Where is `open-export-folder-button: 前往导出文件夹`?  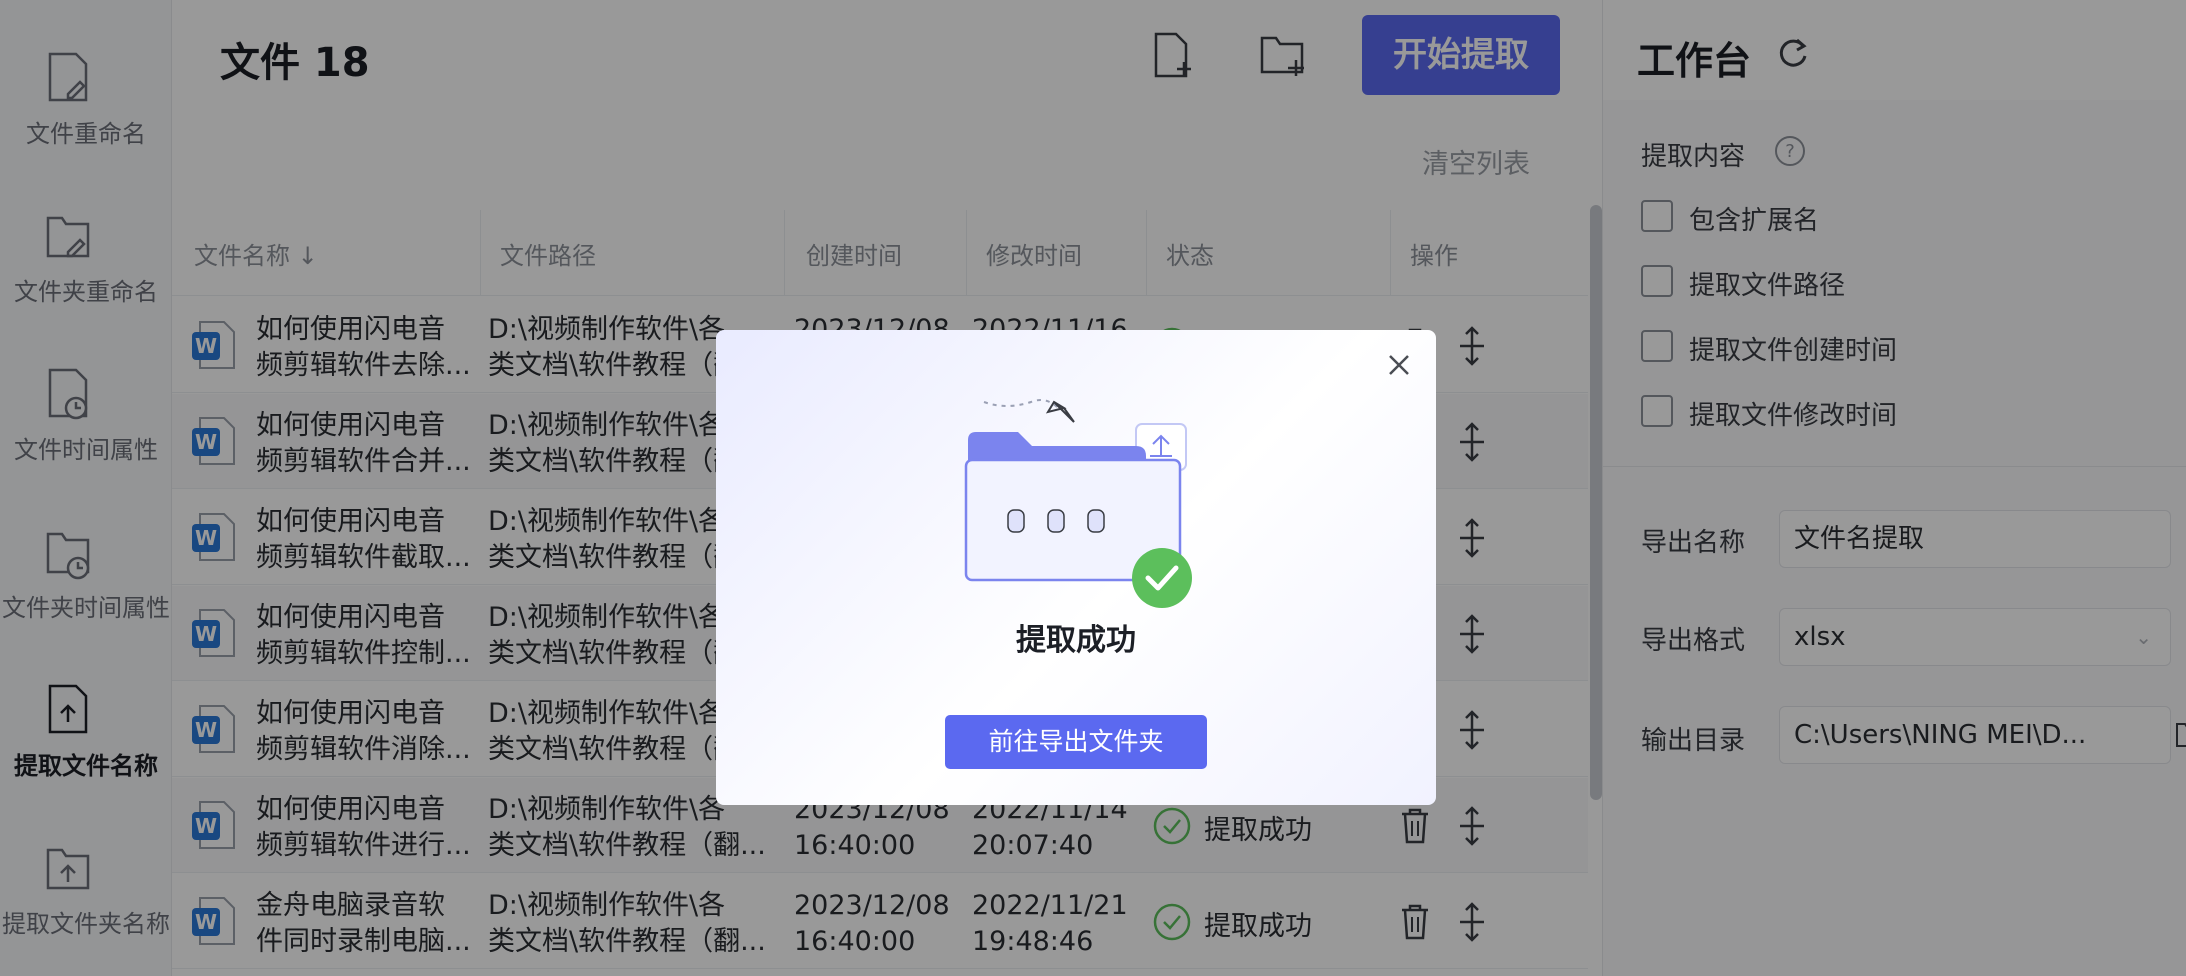
open-export-folder-button: 前往导出文件夹 is located at coordinates (1076, 742).